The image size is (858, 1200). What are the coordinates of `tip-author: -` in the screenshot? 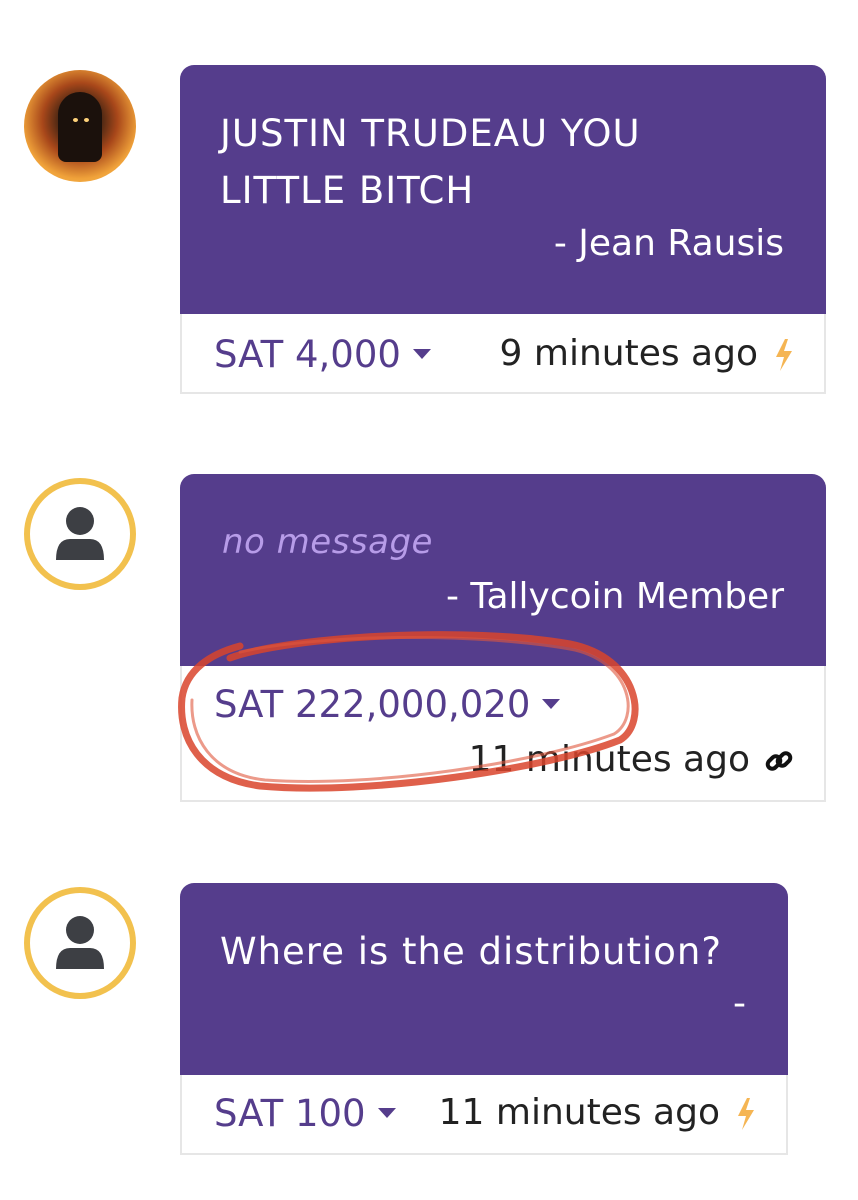 It's located at (739, 1003).